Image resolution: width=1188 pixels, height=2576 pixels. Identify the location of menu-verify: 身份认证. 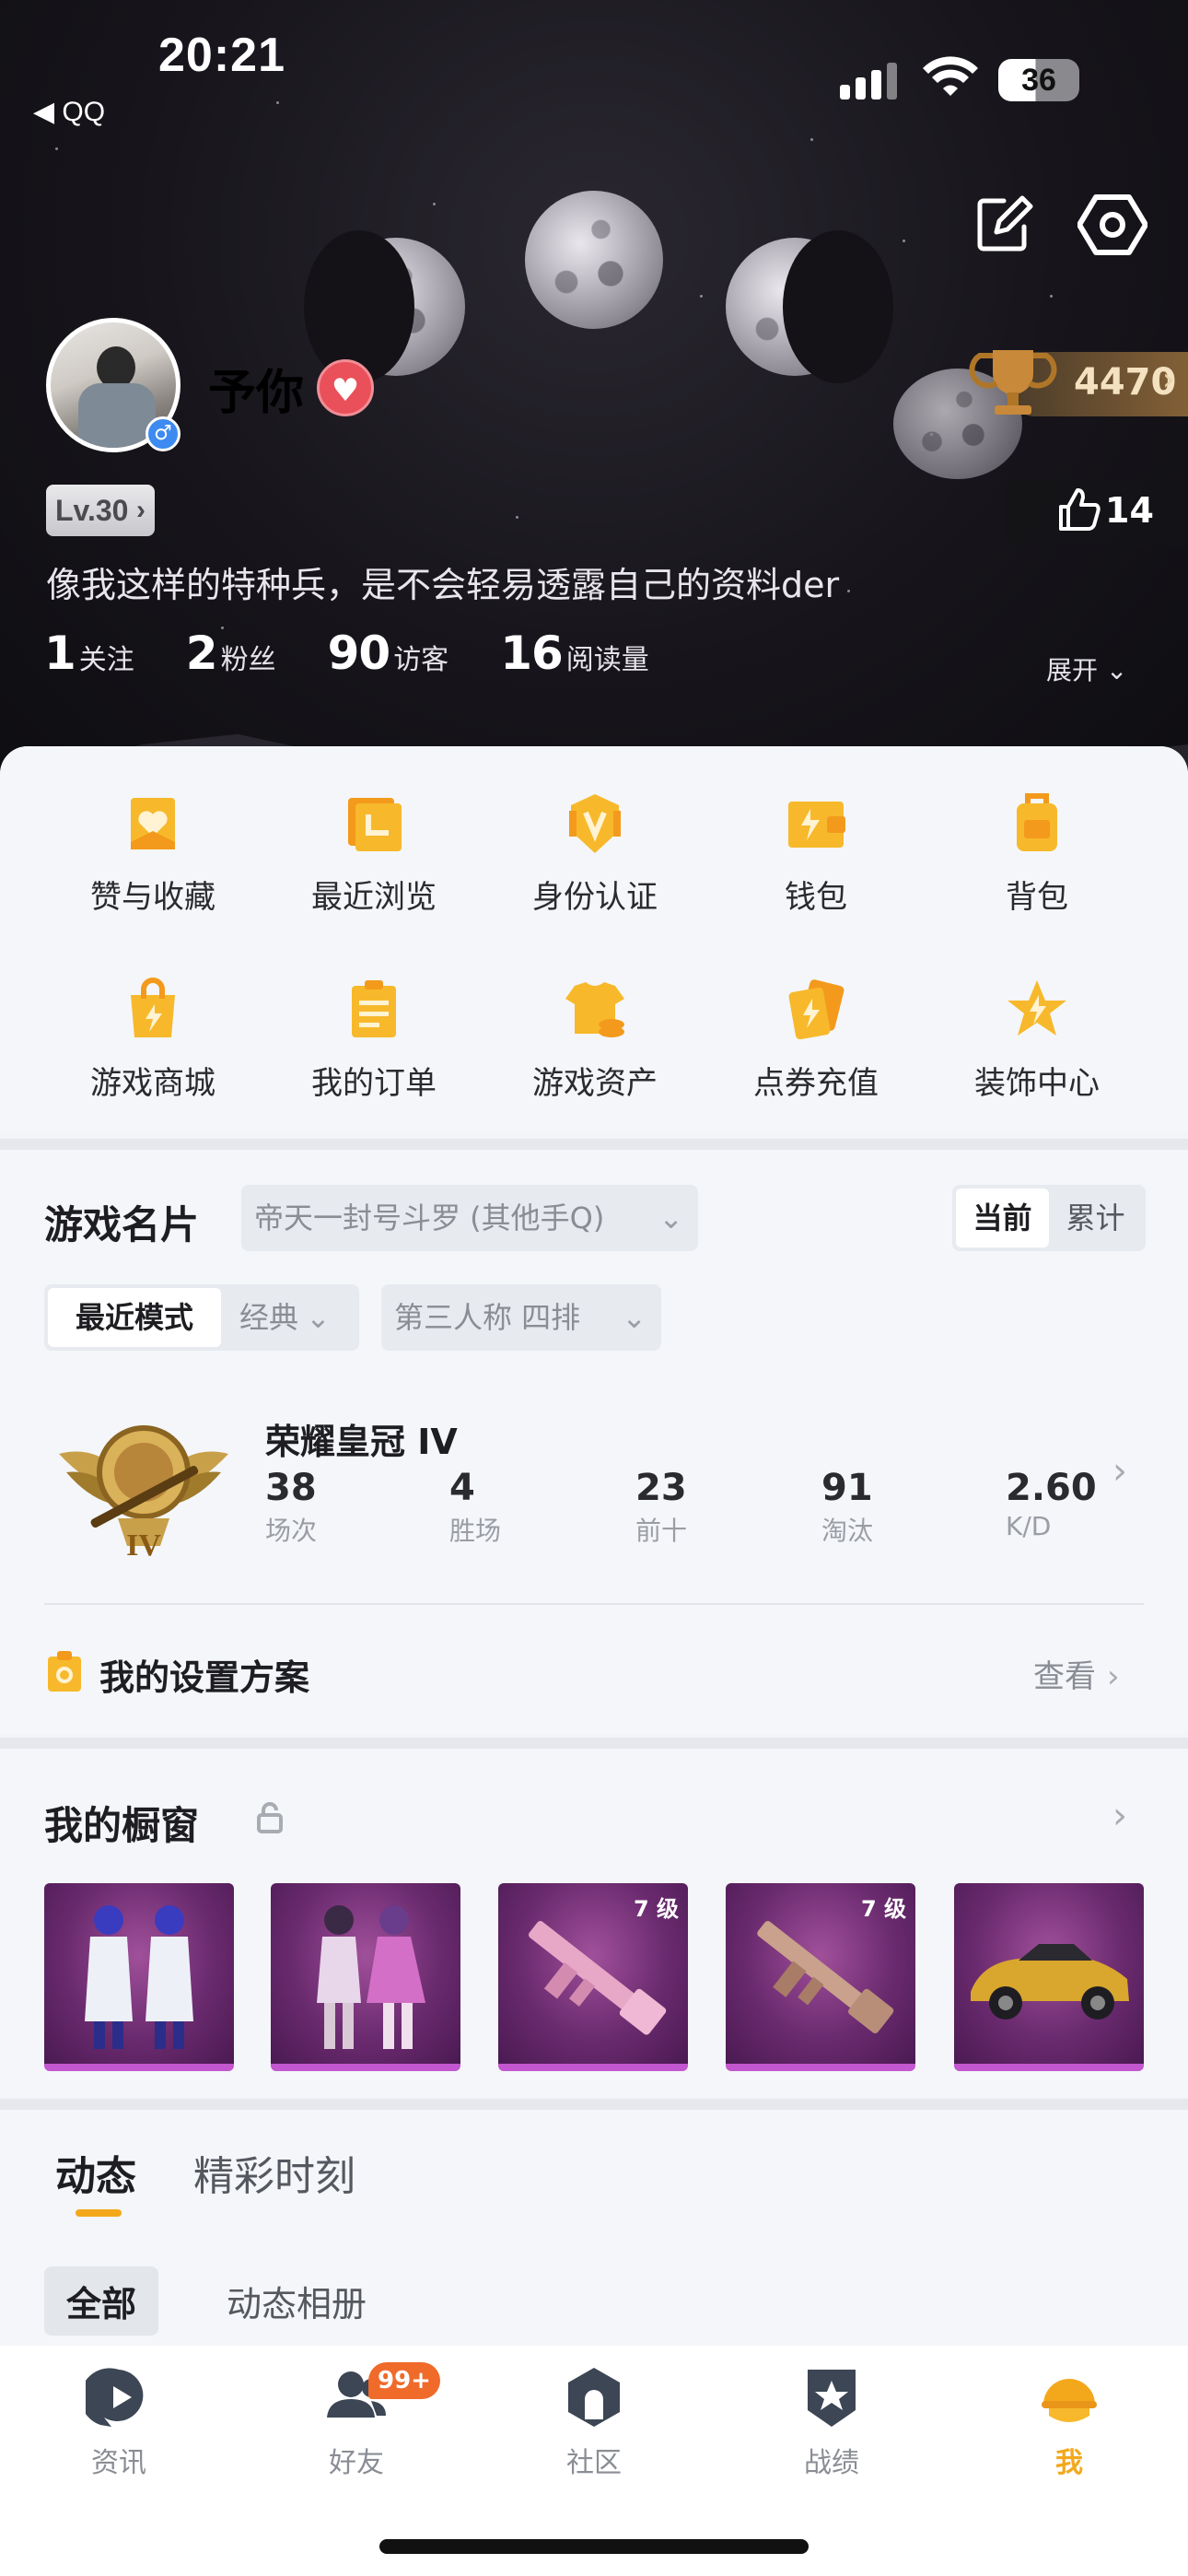
(594, 853).